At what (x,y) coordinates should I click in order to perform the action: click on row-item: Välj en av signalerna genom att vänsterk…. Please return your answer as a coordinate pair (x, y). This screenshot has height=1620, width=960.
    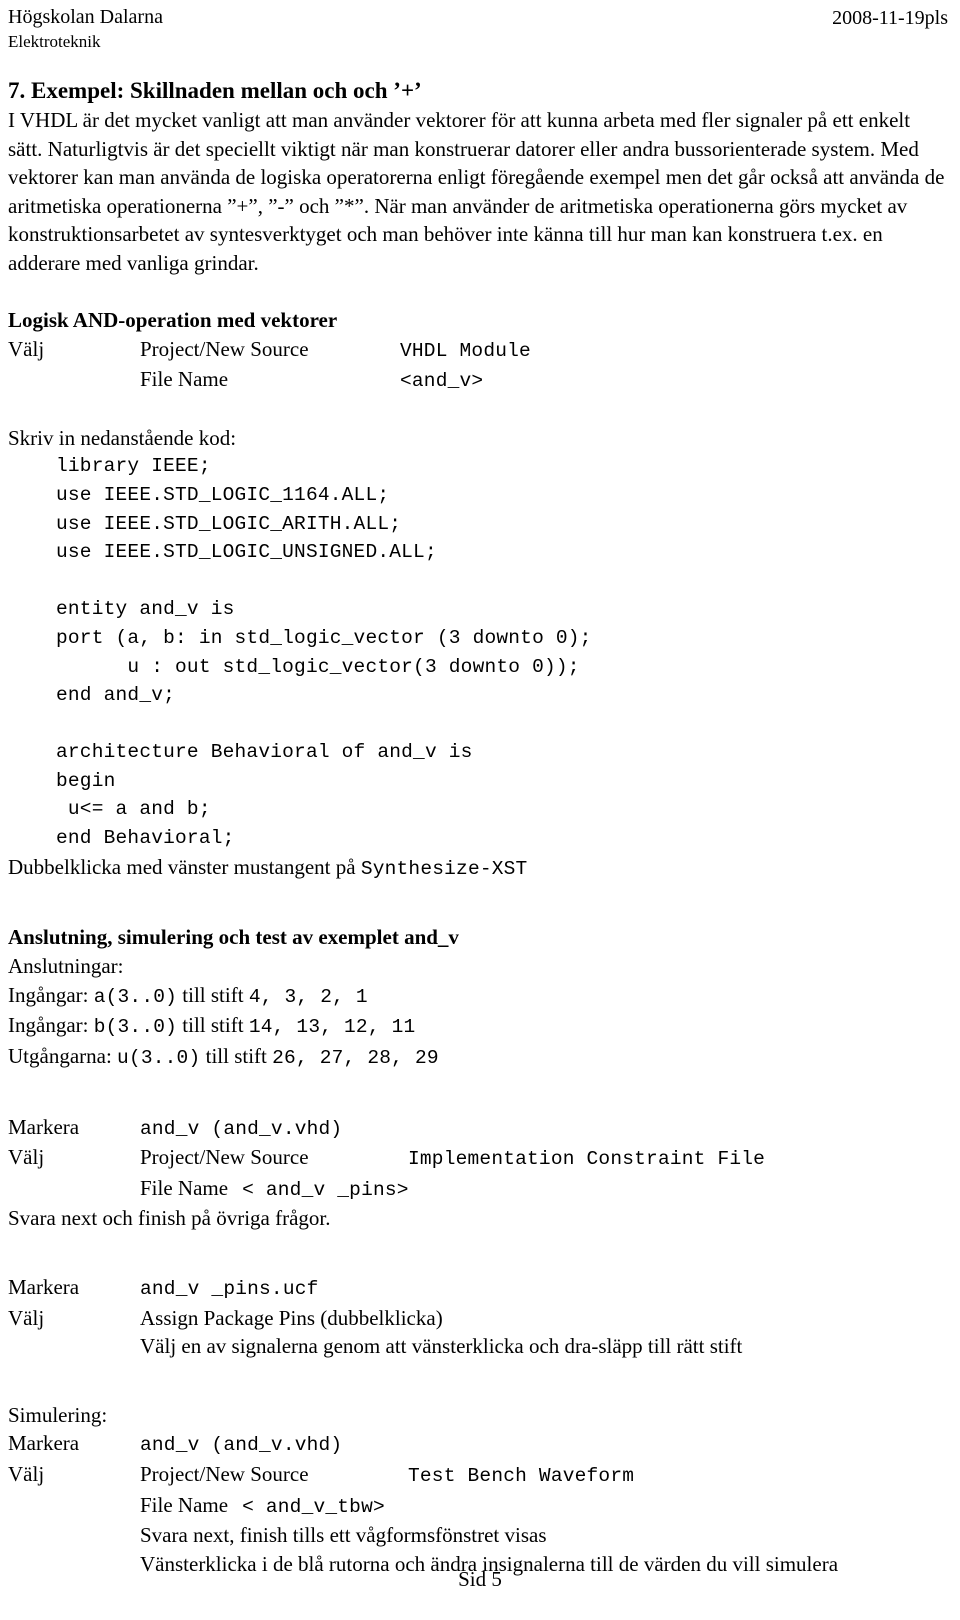
    Looking at the image, I should click on (441, 1346).